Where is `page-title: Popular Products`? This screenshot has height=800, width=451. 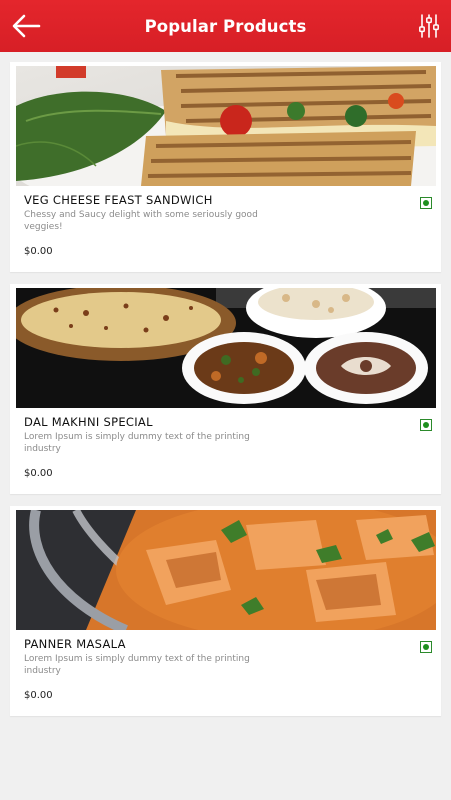 page-title: Popular Products is located at coordinates (225, 26).